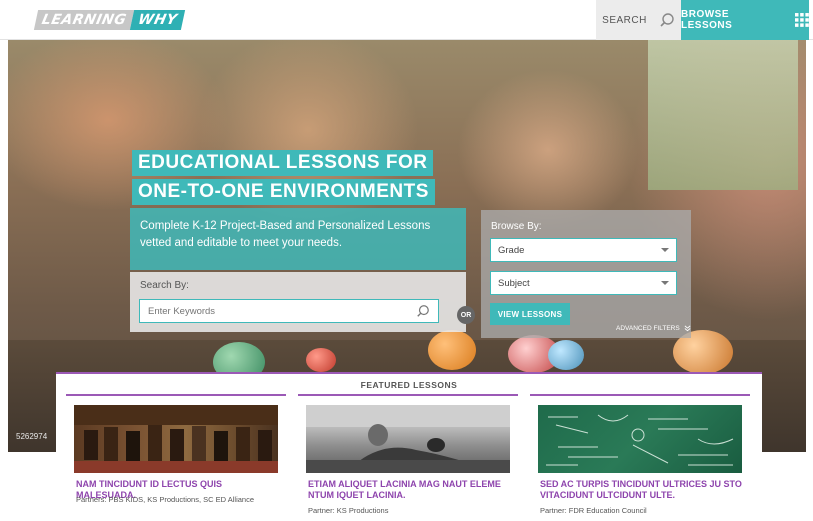 The width and height of the screenshot is (813, 521). I want to click on search-panel: Search By:, so click(298, 302).